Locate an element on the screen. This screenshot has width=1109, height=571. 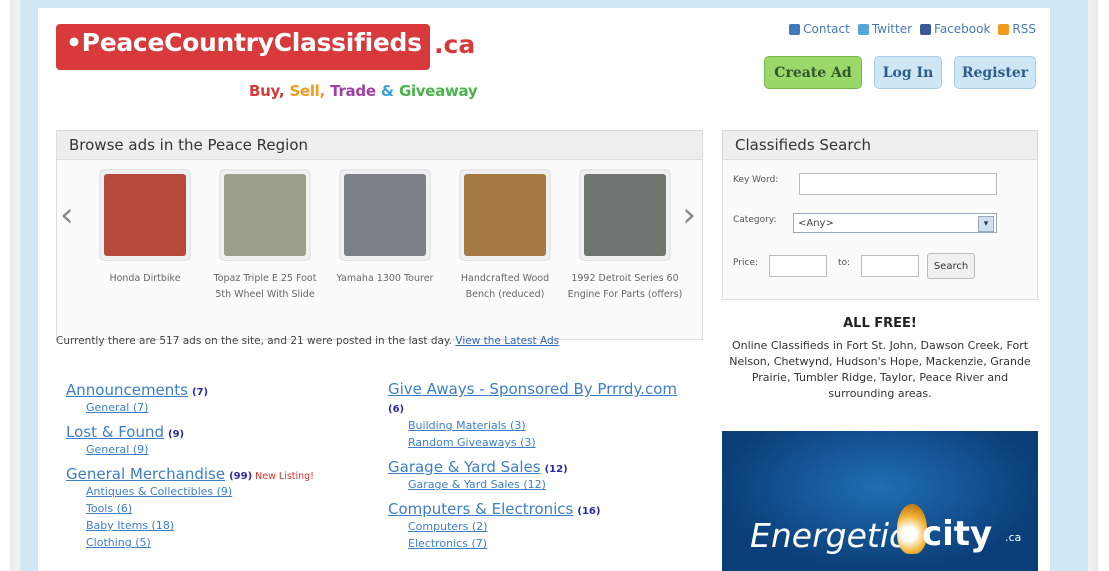
rss-link: RSS is located at coordinates (1017, 29).